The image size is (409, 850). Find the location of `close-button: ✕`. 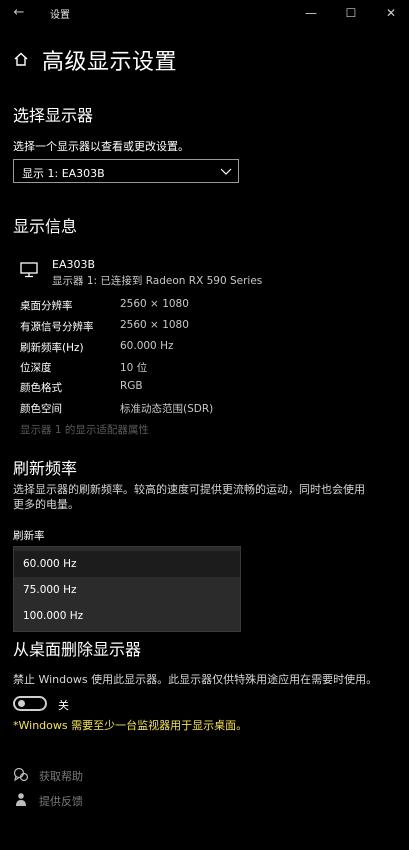

close-button: ✕ is located at coordinates (391, 13).